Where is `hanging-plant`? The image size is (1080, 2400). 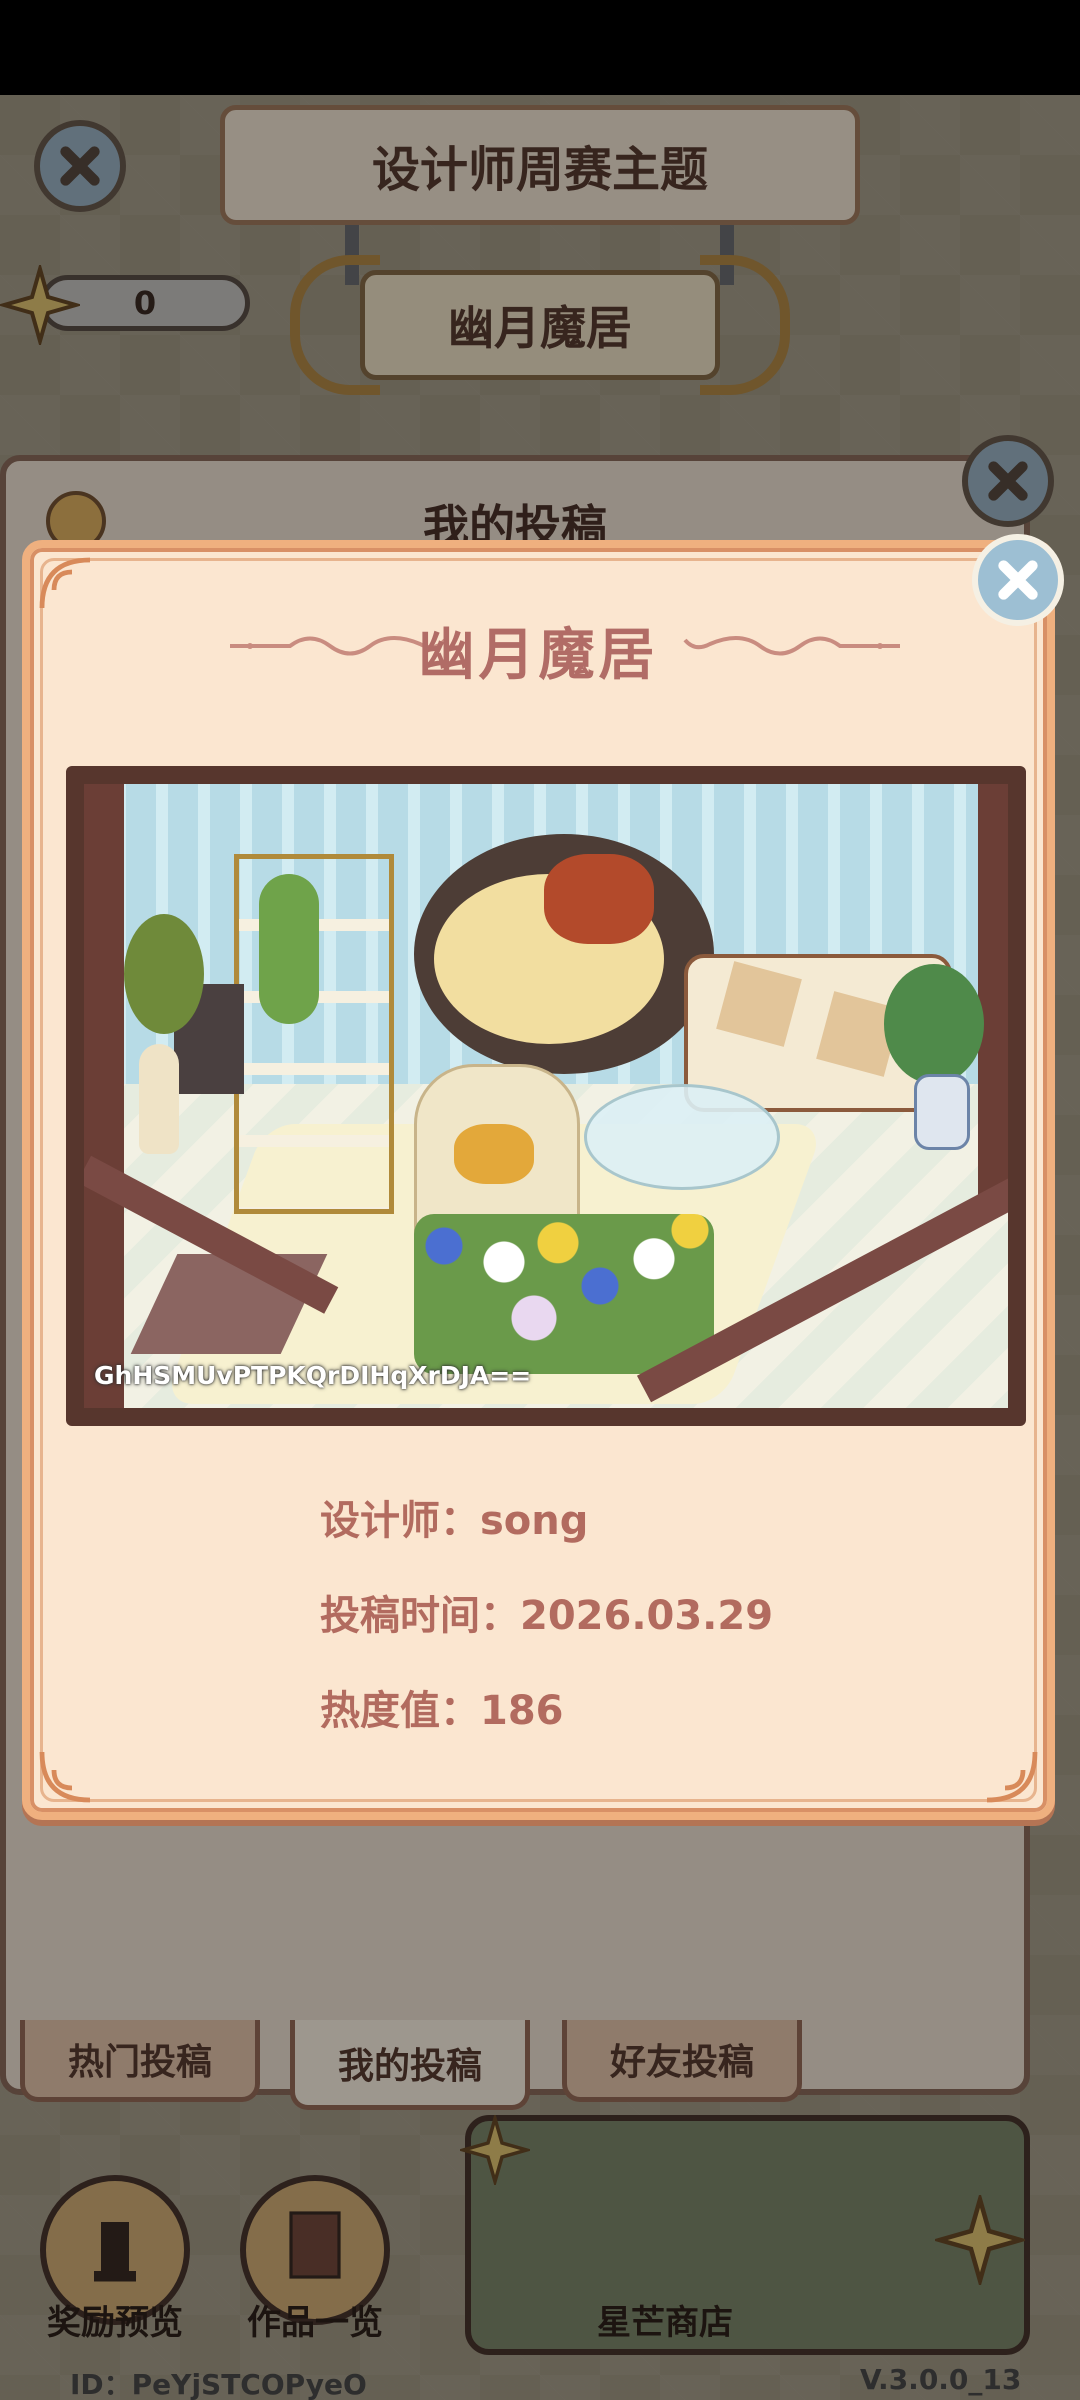
hanging-plant is located at coordinates (289, 949).